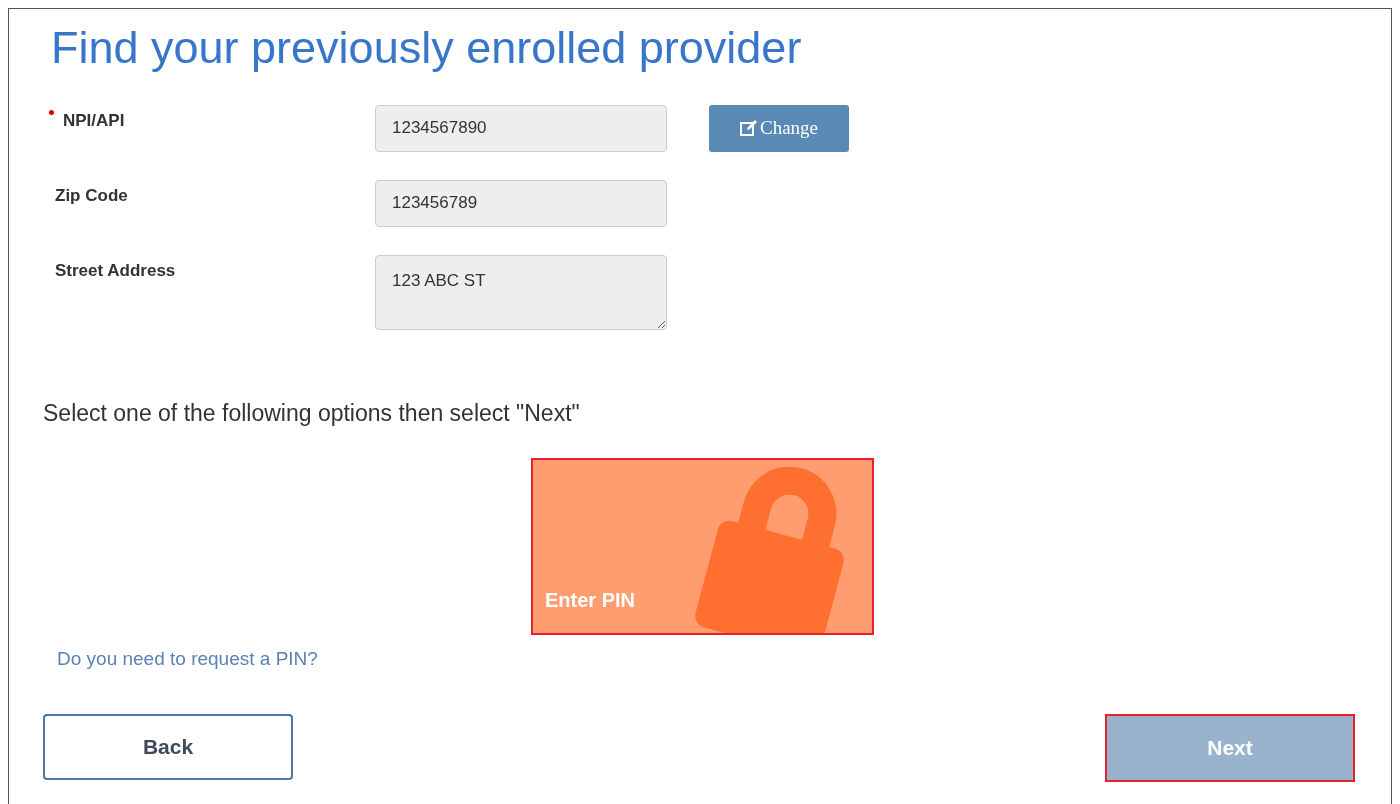 Image resolution: width=1400 pixels, height=804 pixels. What do you see at coordinates (115, 269) in the screenshot?
I see `field-label: Street Address` at bounding box center [115, 269].